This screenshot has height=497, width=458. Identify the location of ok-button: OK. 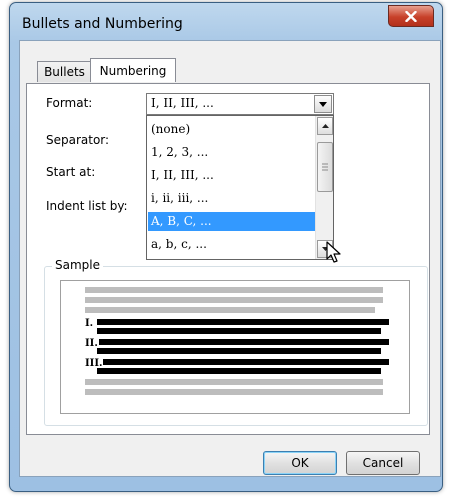
(300, 463).